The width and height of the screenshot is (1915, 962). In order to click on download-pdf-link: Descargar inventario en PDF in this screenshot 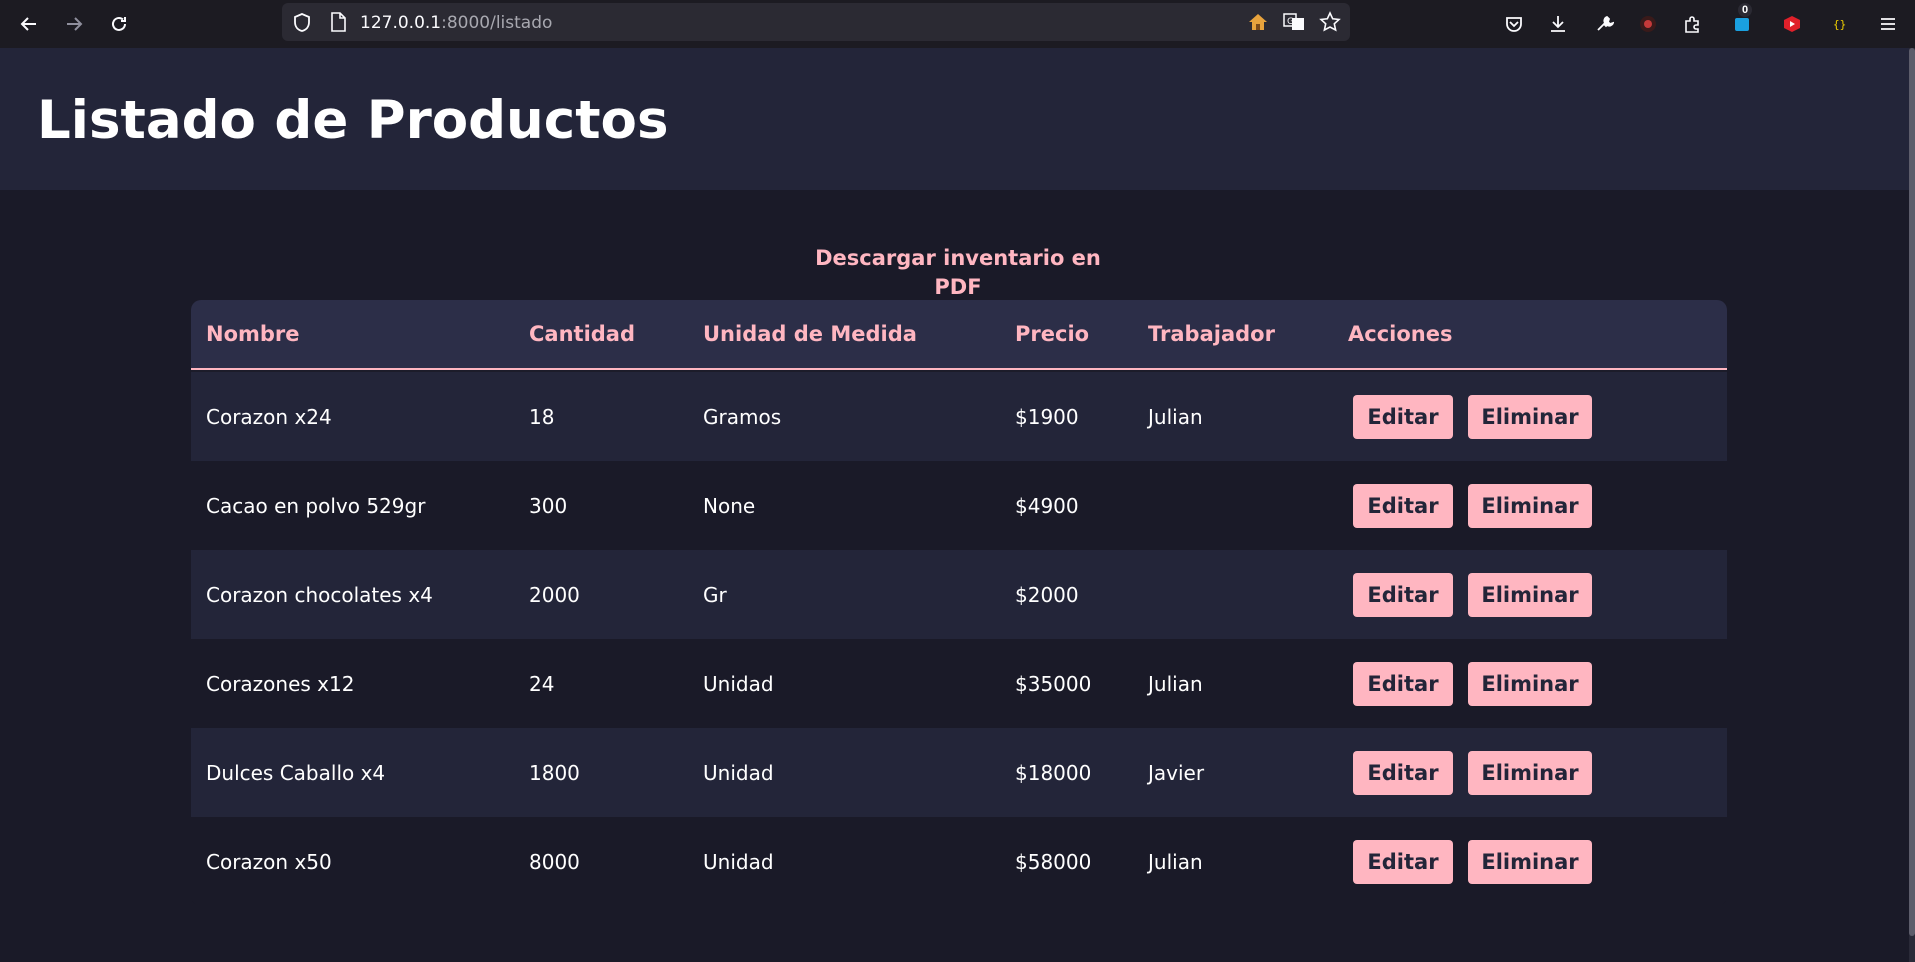, I will do `click(958, 273)`.